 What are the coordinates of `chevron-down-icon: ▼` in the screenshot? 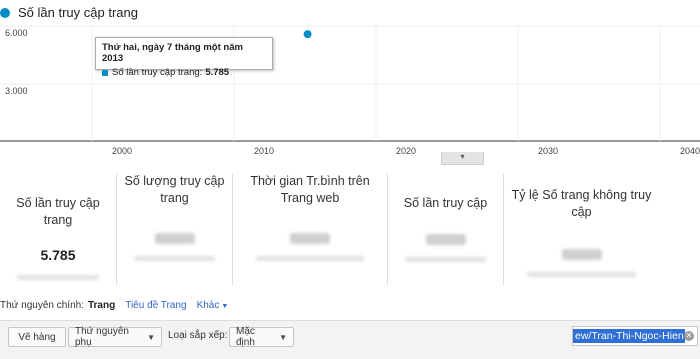 It's located at (225, 306).